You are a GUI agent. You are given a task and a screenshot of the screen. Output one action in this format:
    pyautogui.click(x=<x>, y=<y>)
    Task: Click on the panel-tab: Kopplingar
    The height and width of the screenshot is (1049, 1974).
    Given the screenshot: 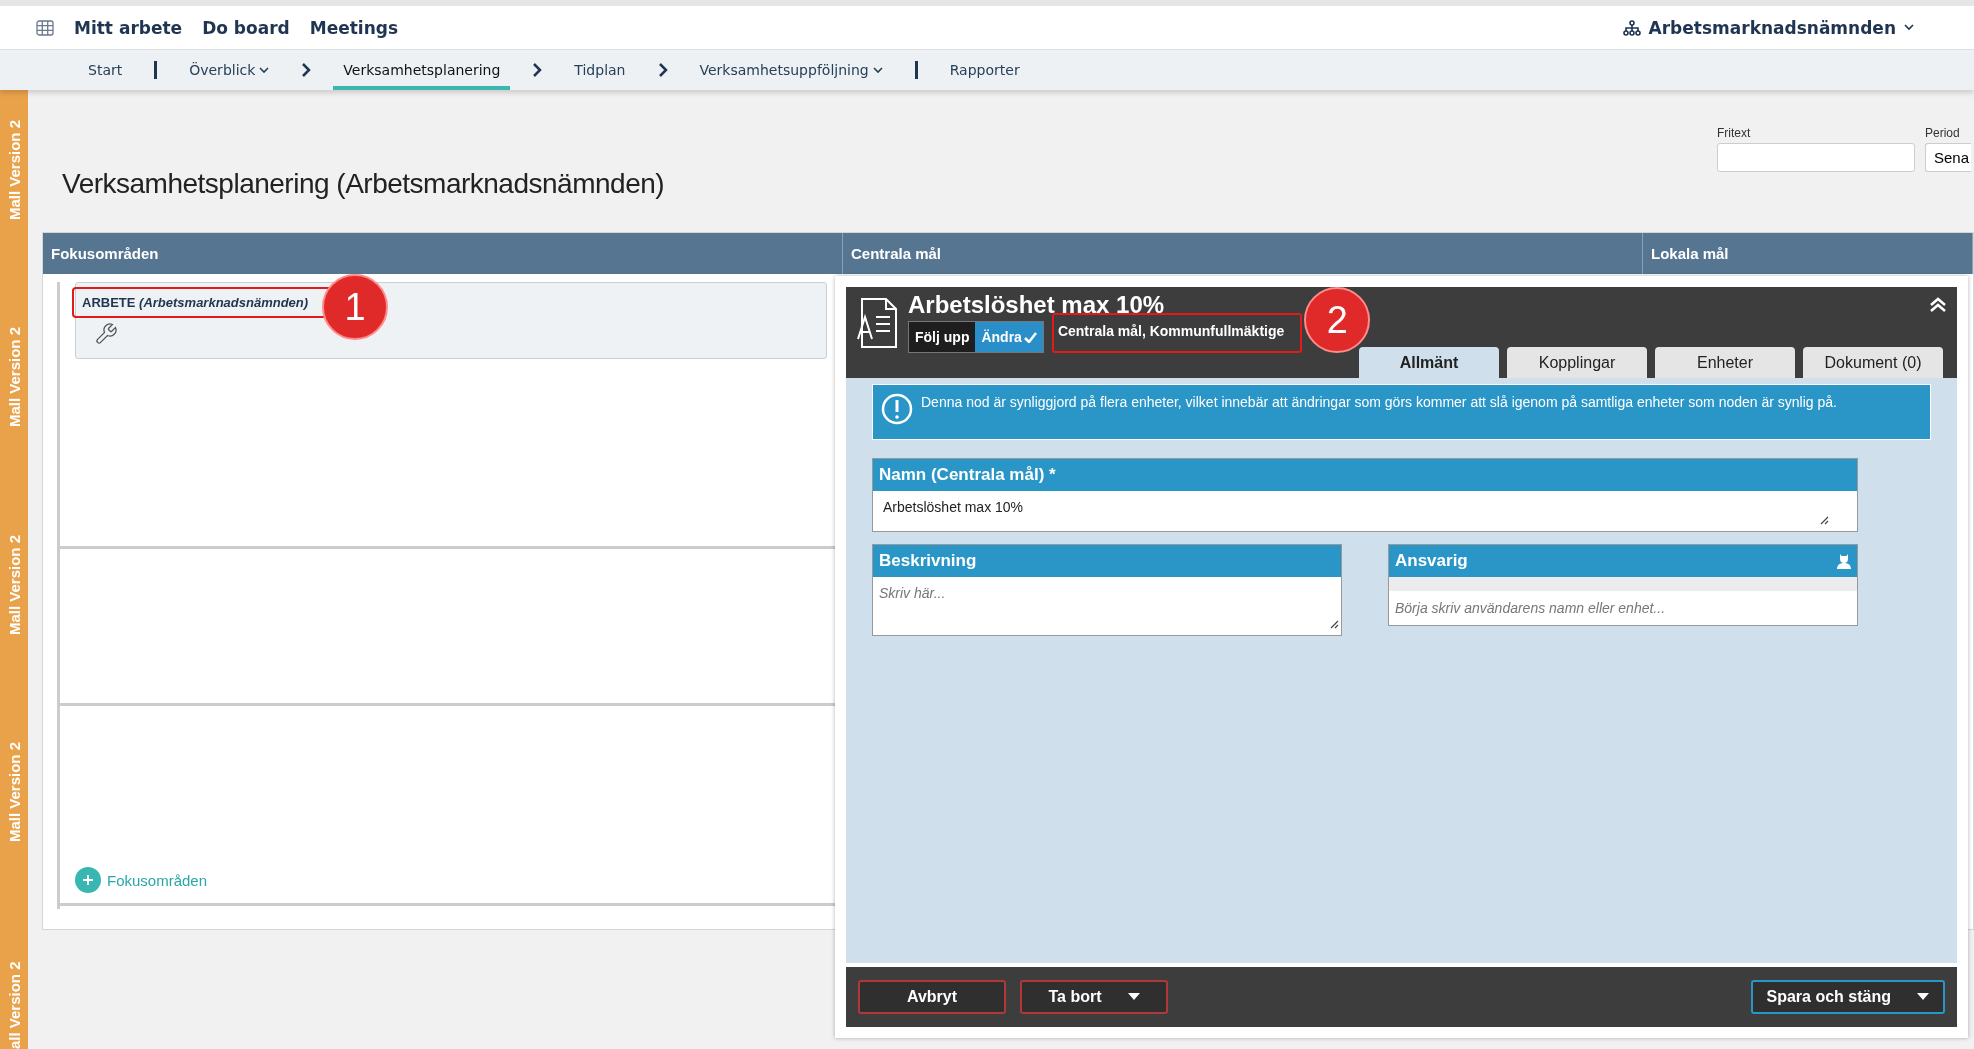 What is the action you would take?
    pyautogui.click(x=1577, y=362)
    